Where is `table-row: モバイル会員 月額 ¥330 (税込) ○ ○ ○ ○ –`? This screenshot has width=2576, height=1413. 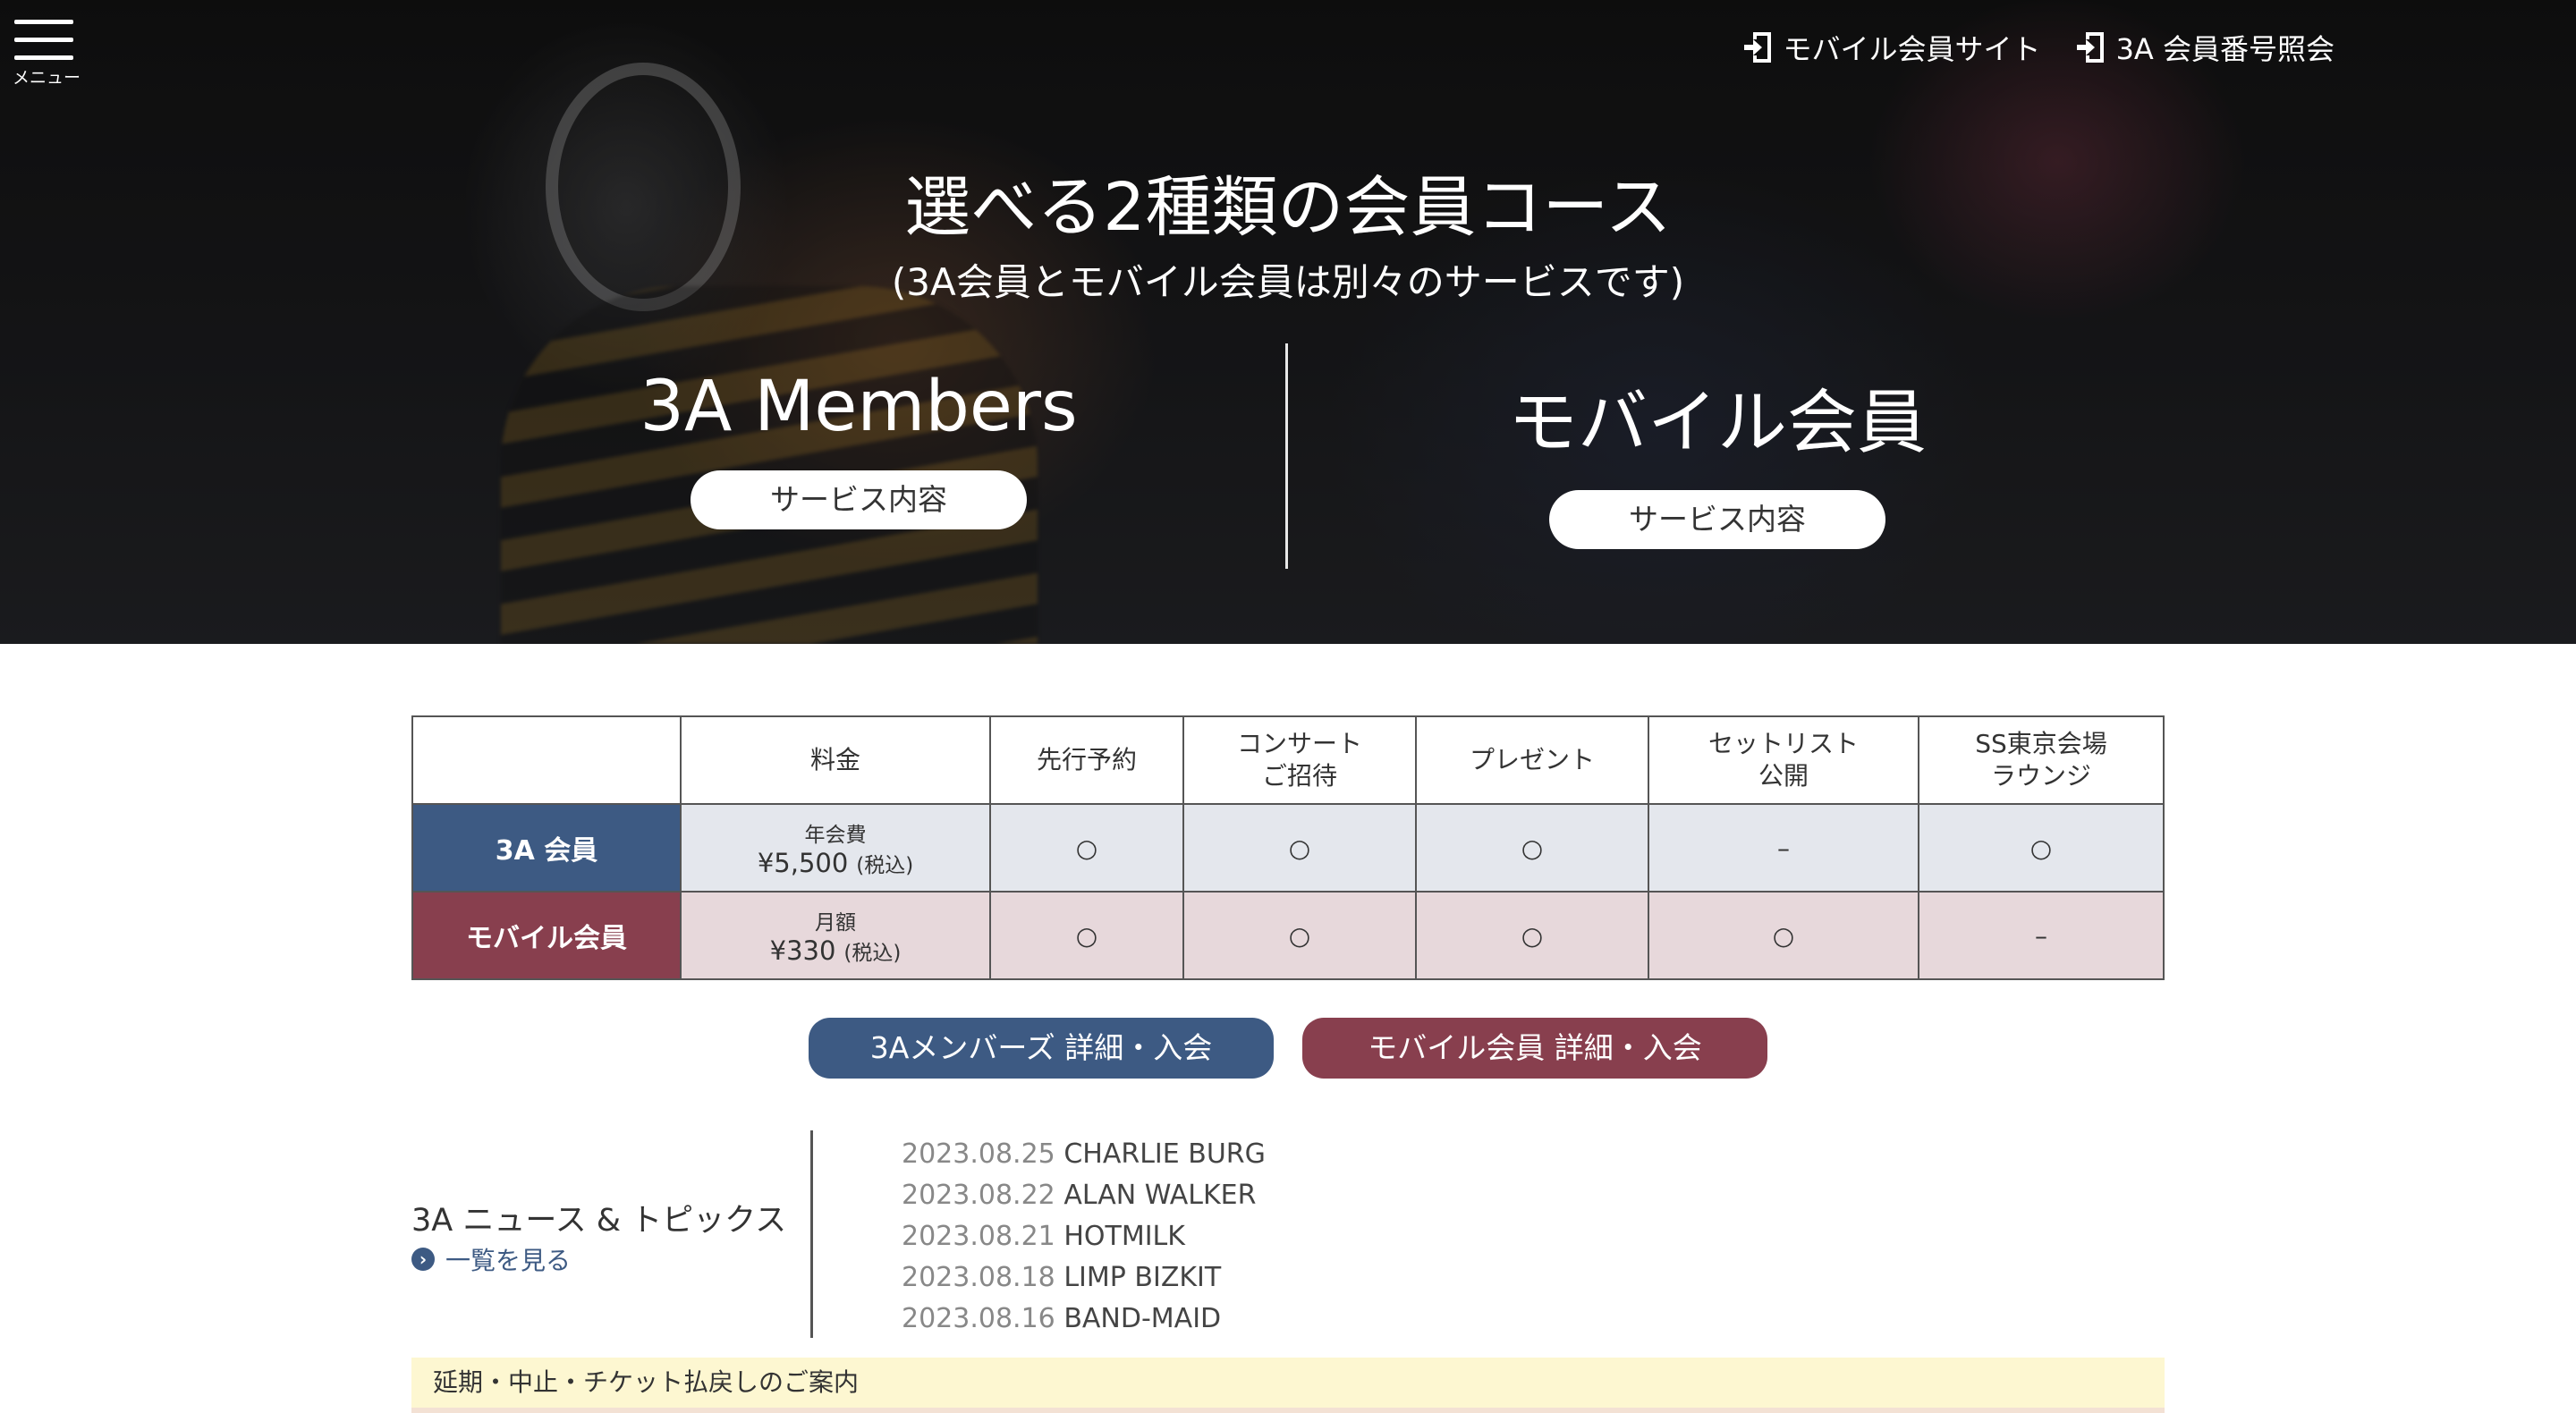
table-row: モバイル会員 月額 ¥330 (税込) ○ ○ ○ ○ – is located at coordinates (1288, 935).